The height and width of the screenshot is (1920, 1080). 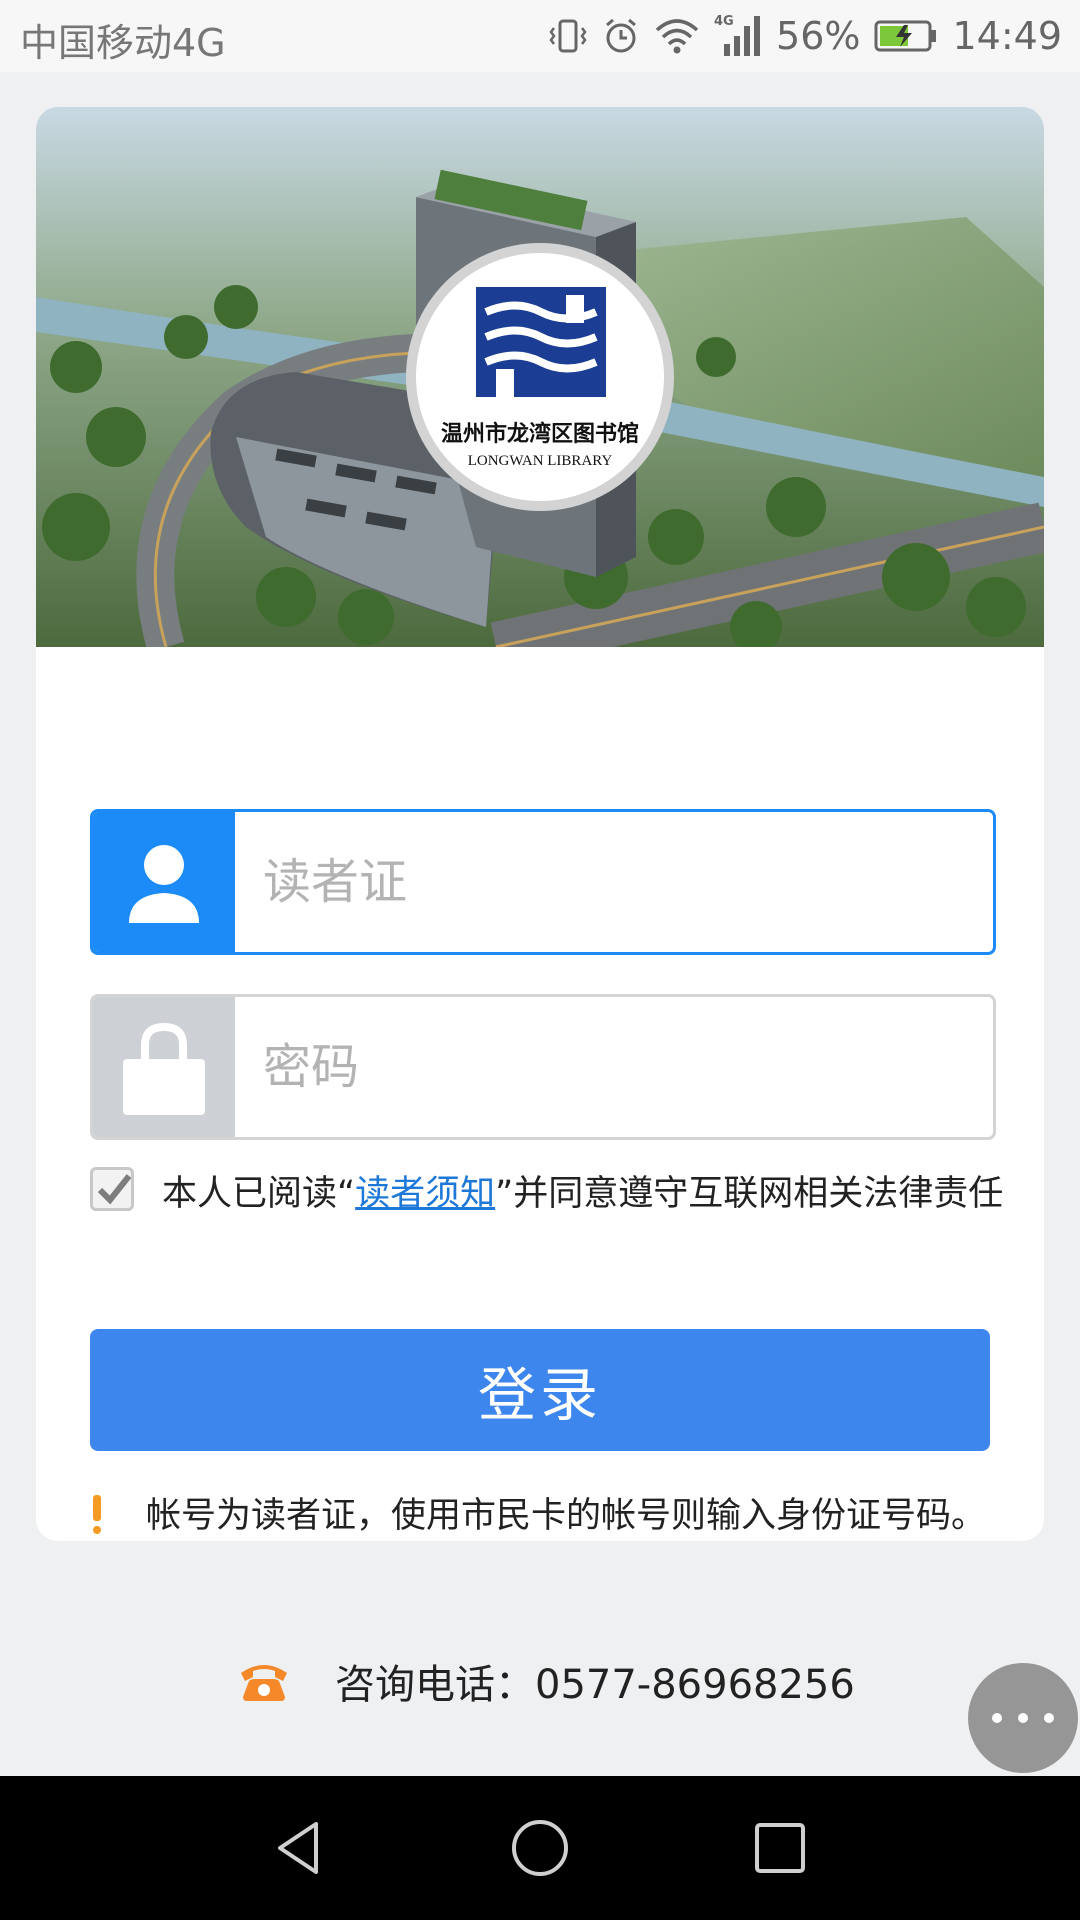 What do you see at coordinates (614, 882) in the screenshot?
I see `reader-card-input` at bounding box center [614, 882].